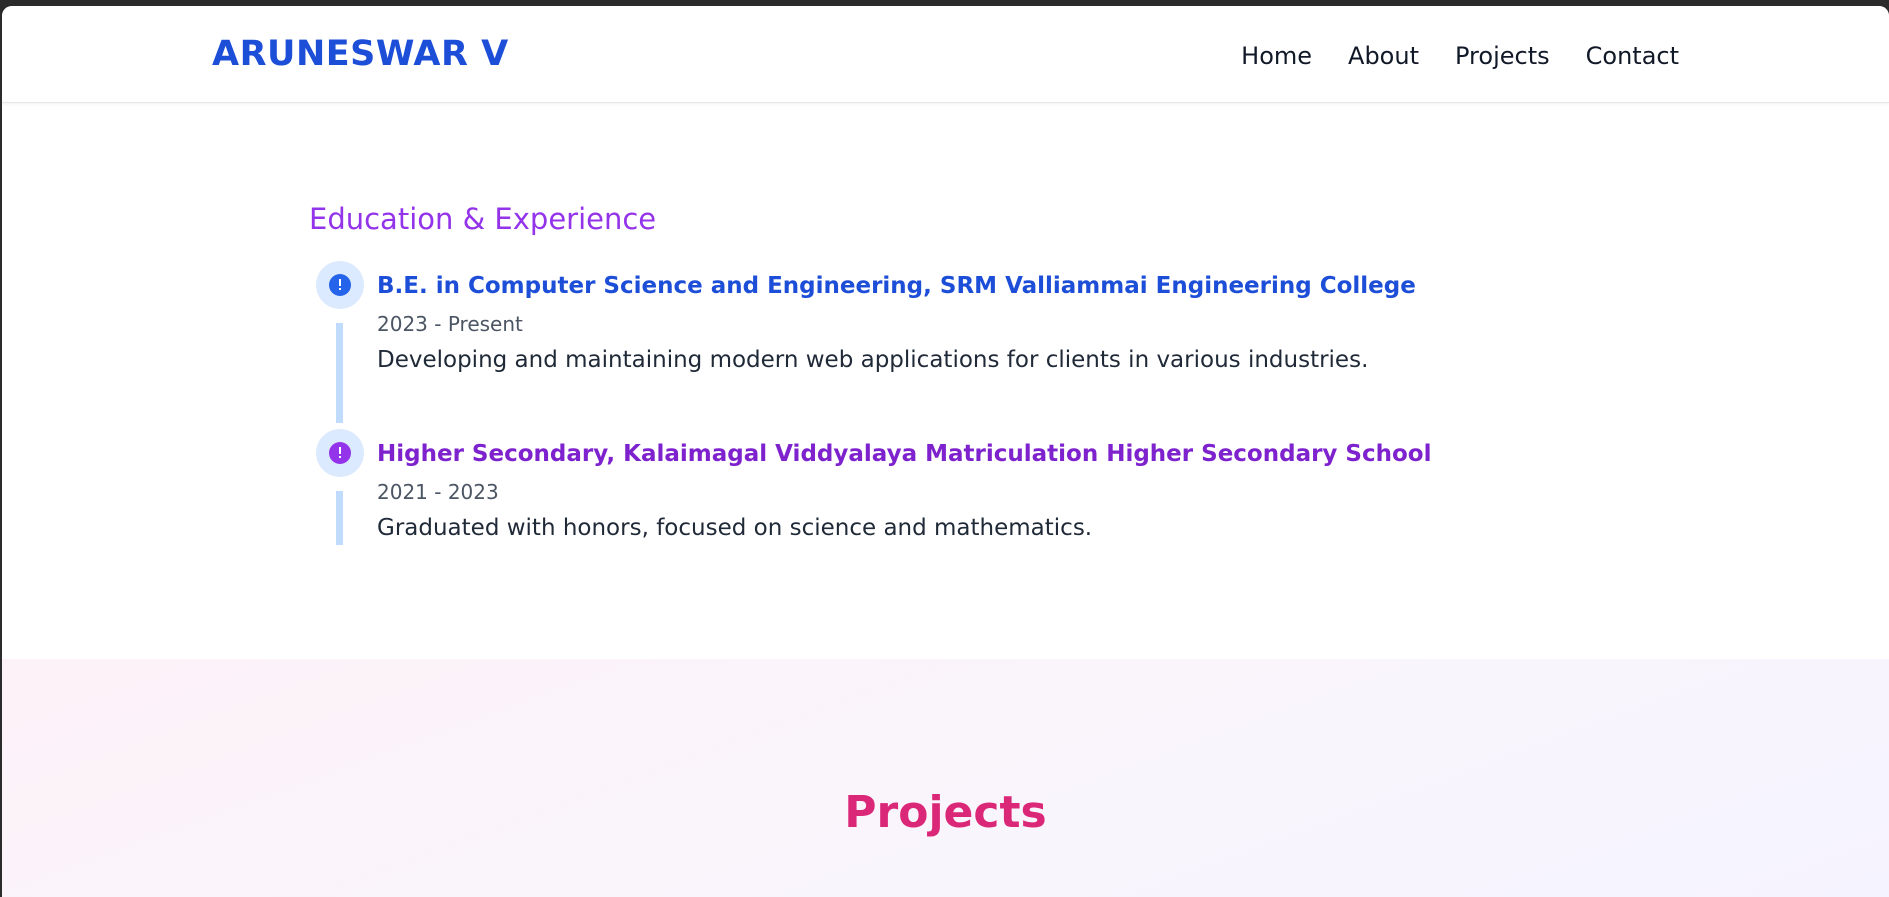  What do you see at coordinates (438, 492) in the screenshot?
I see `timeline-item-date: 2021 - 2023` at bounding box center [438, 492].